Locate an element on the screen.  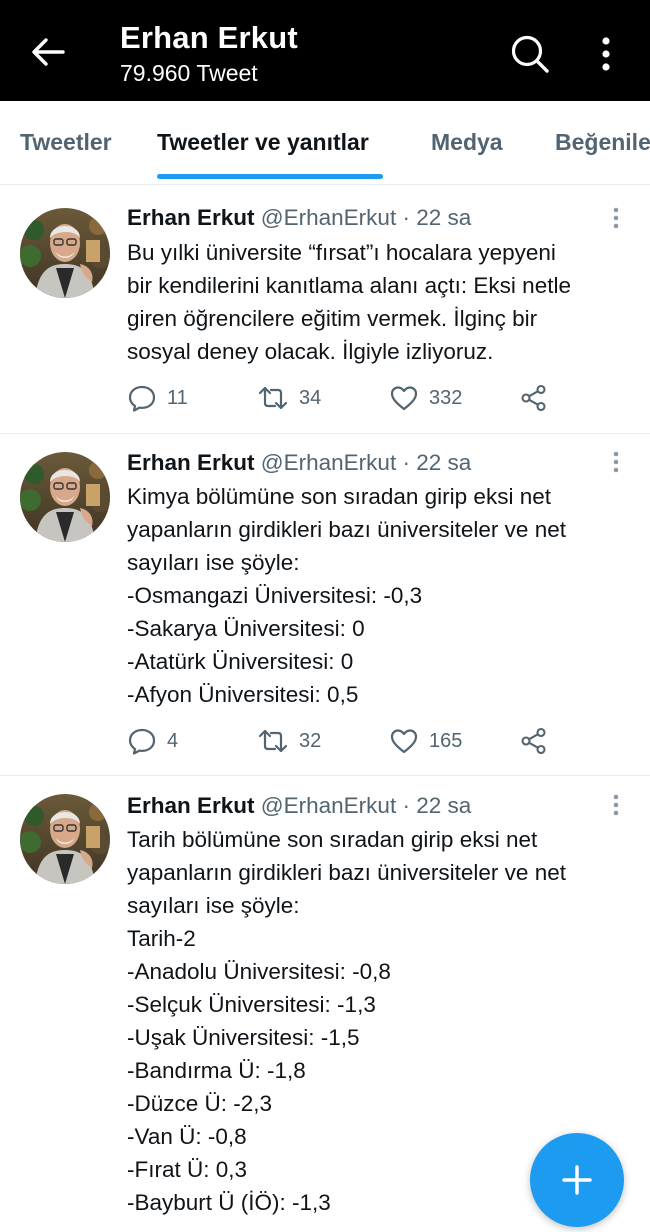
active-tab-indicator is located at coordinates (270, 176).